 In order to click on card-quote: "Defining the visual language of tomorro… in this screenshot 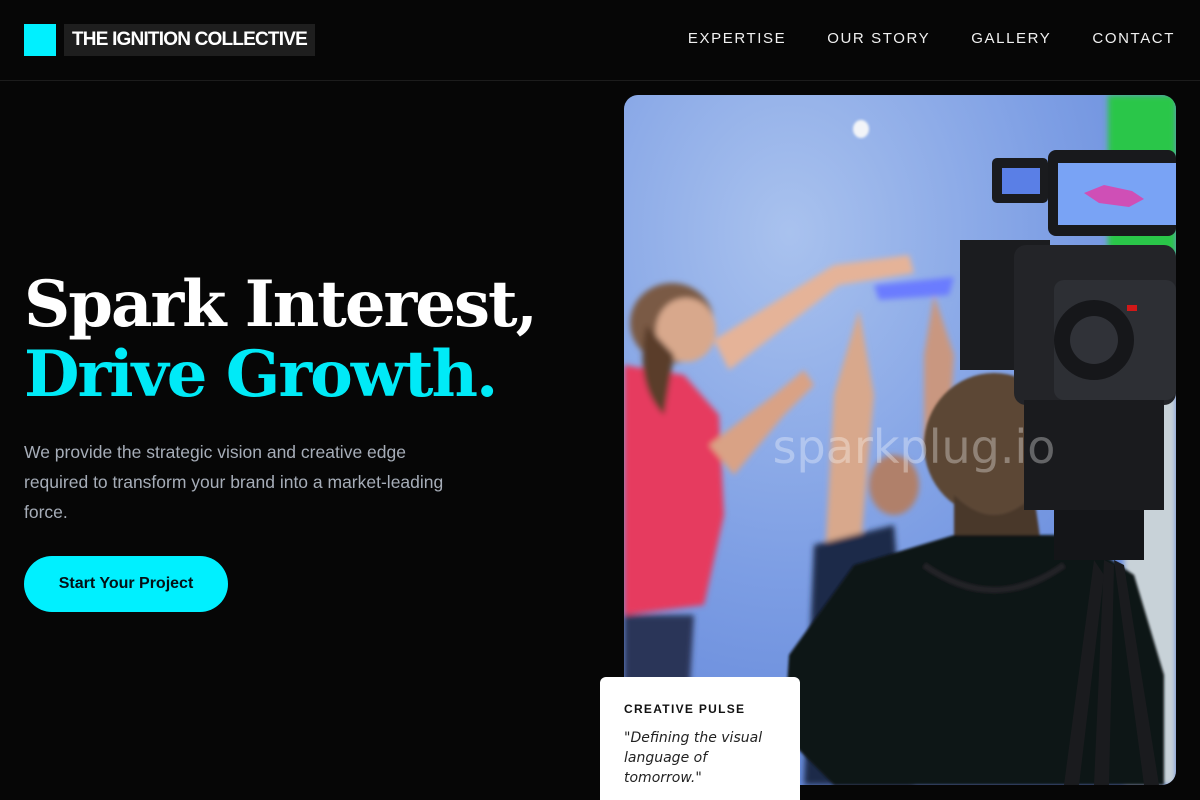, I will do `click(693, 758)`.